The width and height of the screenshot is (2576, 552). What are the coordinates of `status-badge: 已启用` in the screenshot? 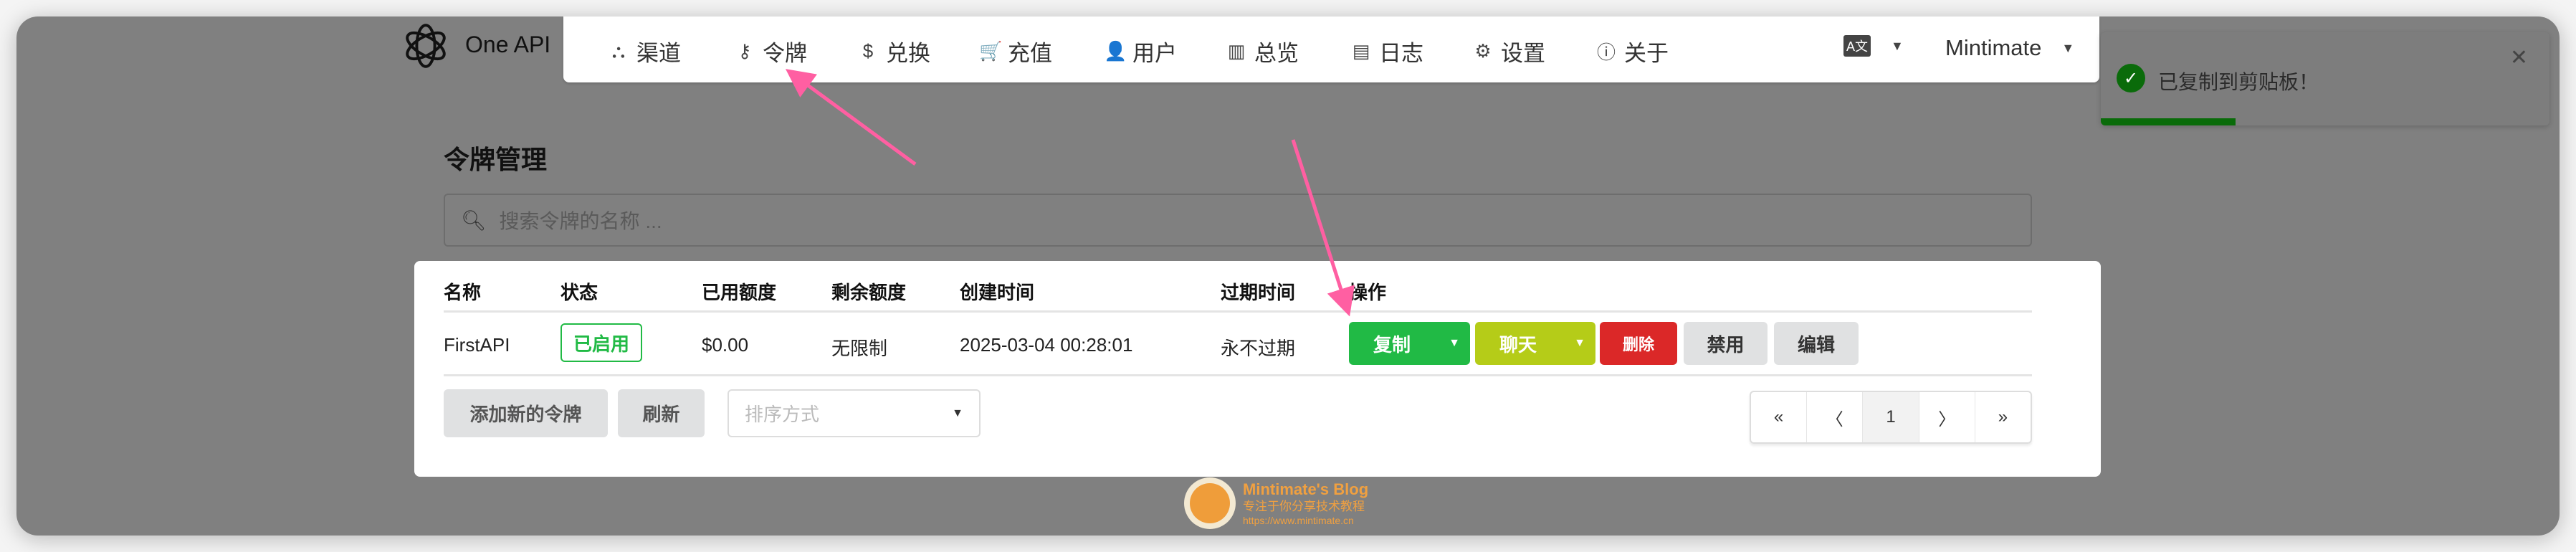 It's located at (601, 342).